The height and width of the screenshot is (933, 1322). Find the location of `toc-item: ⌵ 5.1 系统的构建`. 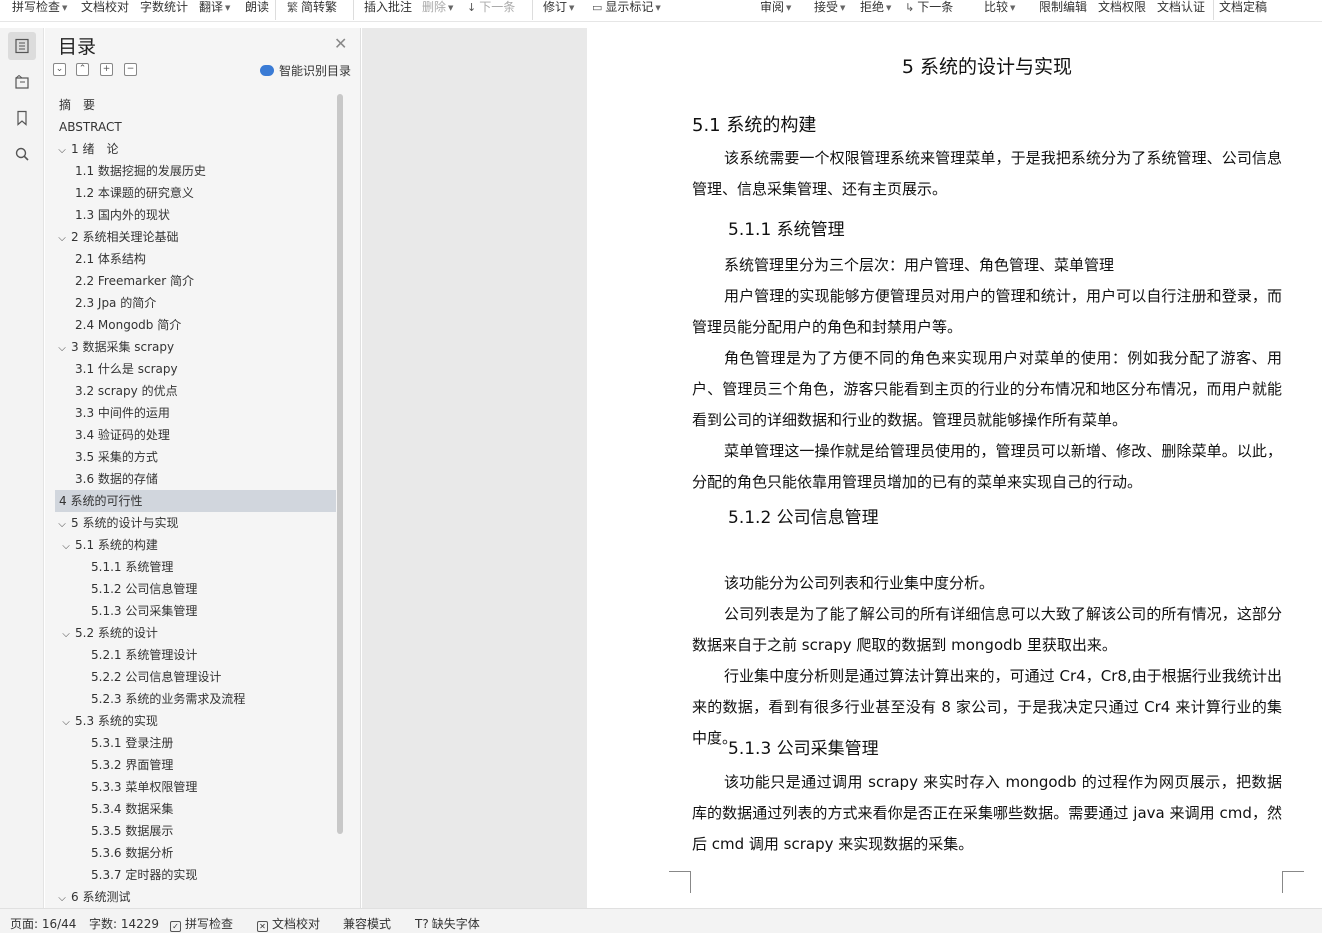

toc-item: ⌵ 5.1 系统的构建 is located at coordinates (195, 545).